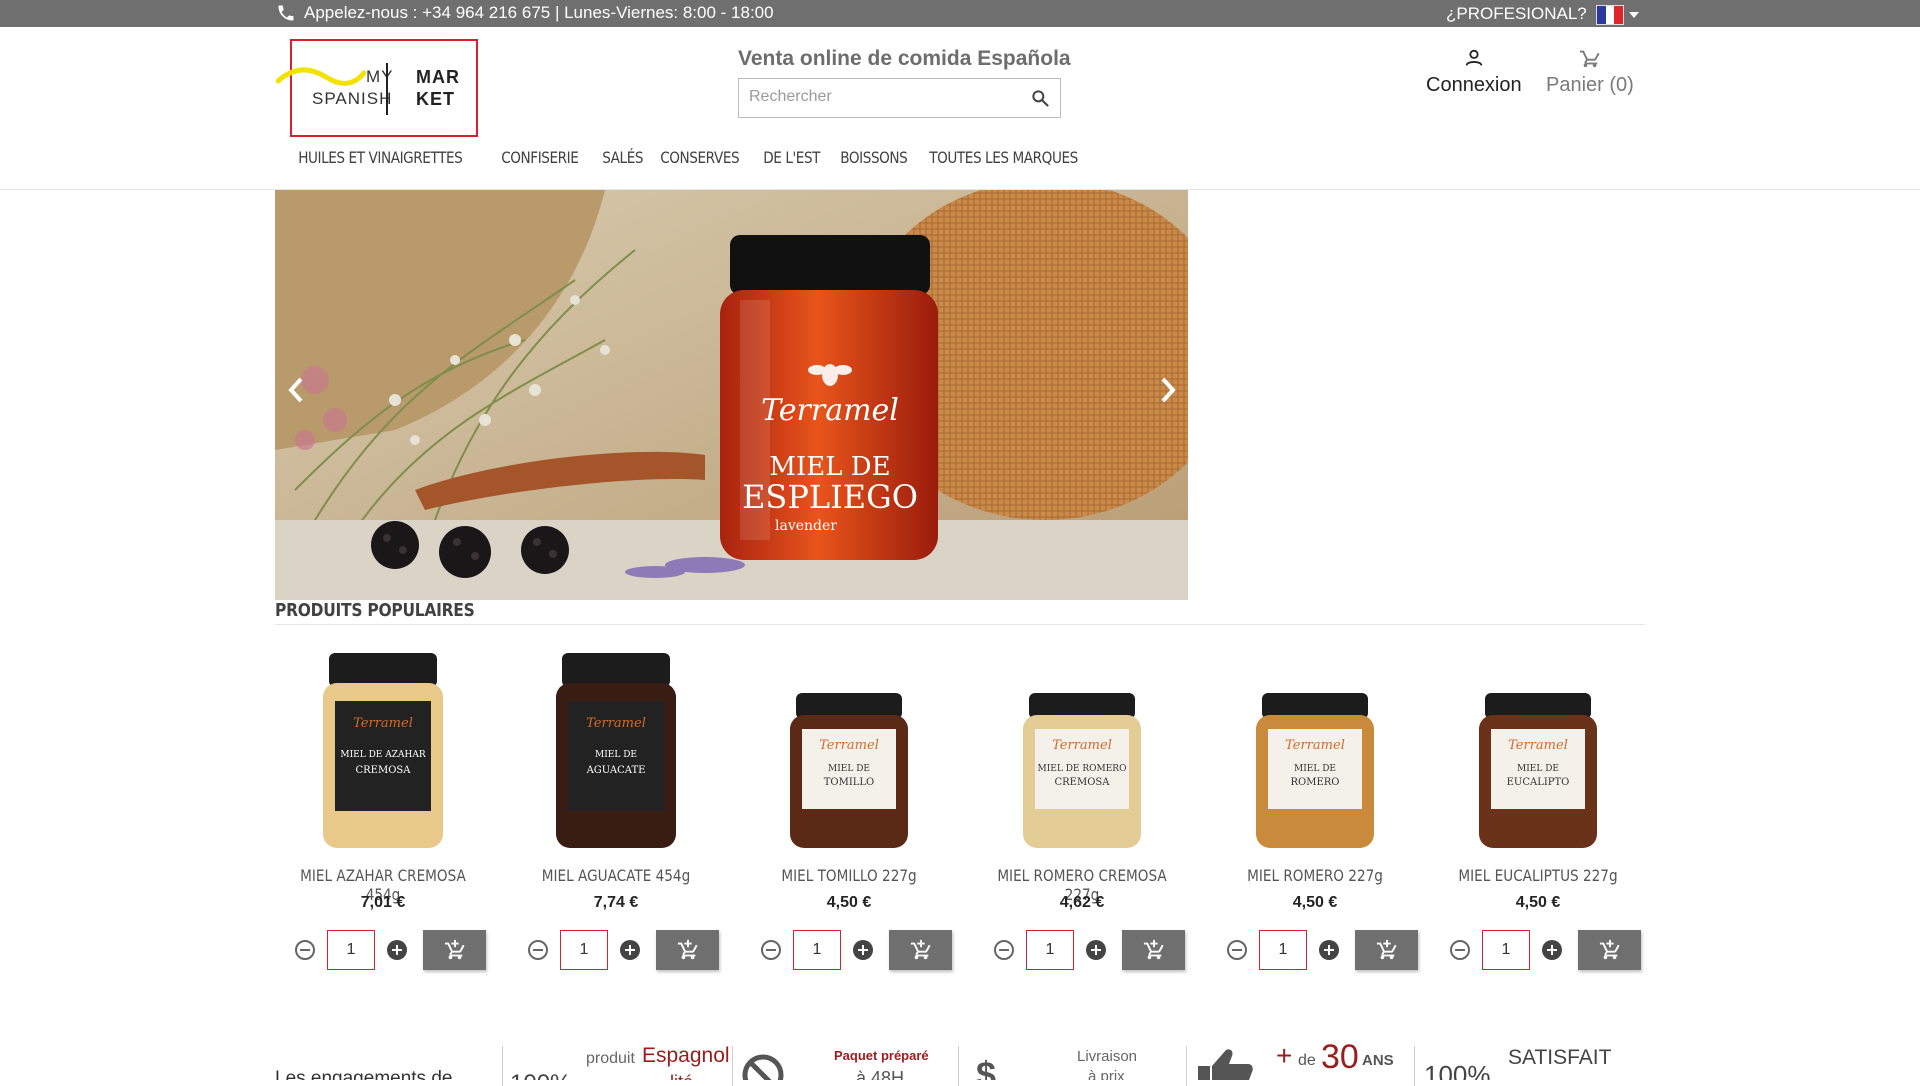  Describe the element at coordinates (438, 77) in the screenshot. I see `logo-mar: MAR` at that location.